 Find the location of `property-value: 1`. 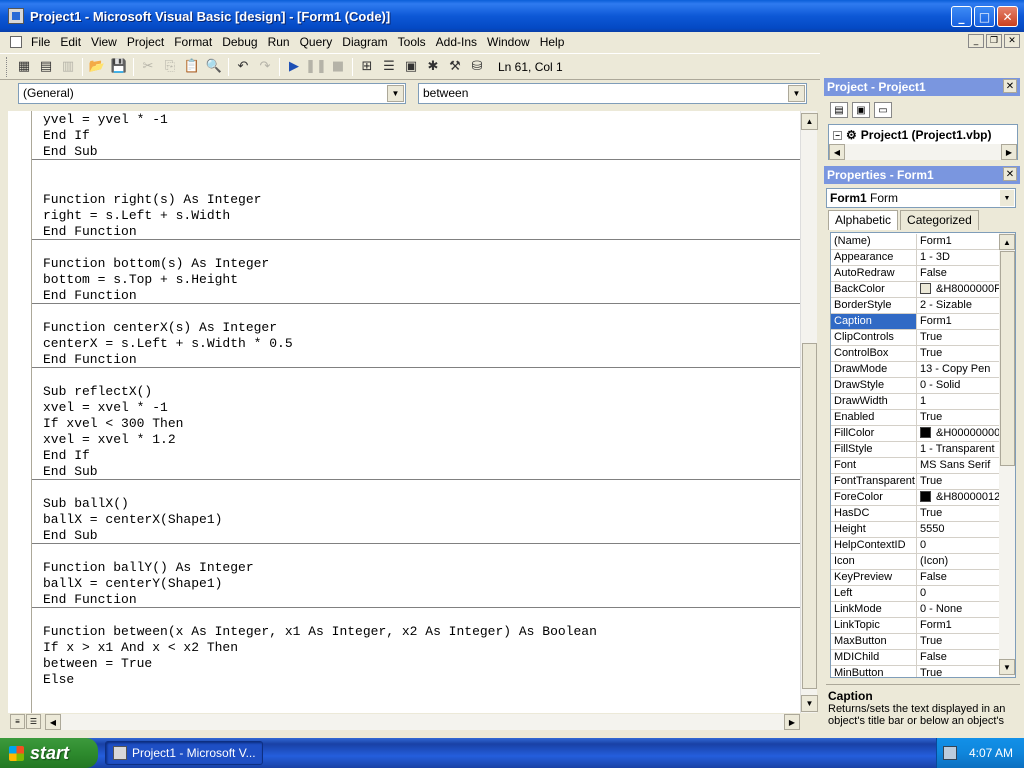

property-value: 1 is located at coordinates (958, 401).